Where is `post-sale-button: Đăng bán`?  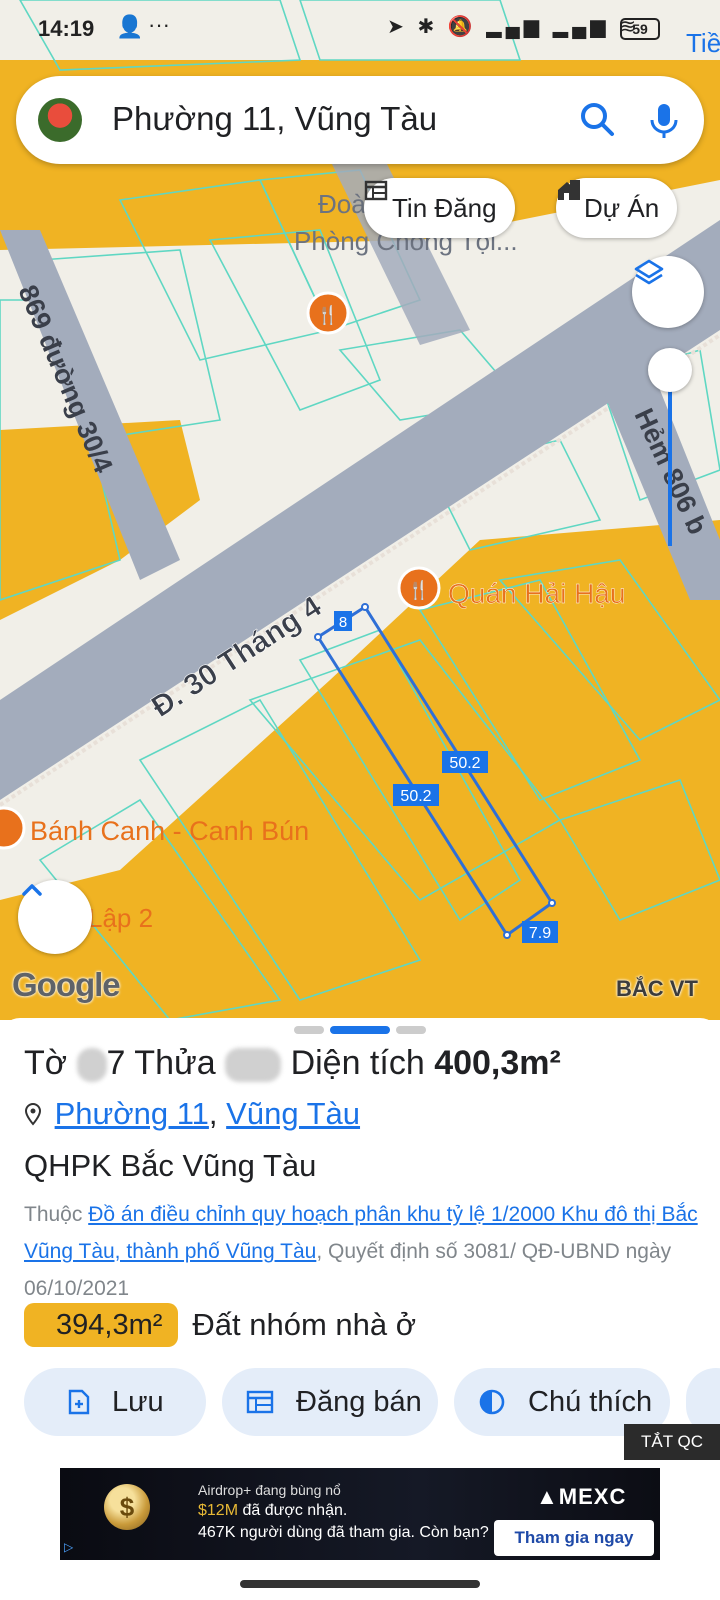
post-sale-button: Đăng bán is located at coordinates (330, 1402).